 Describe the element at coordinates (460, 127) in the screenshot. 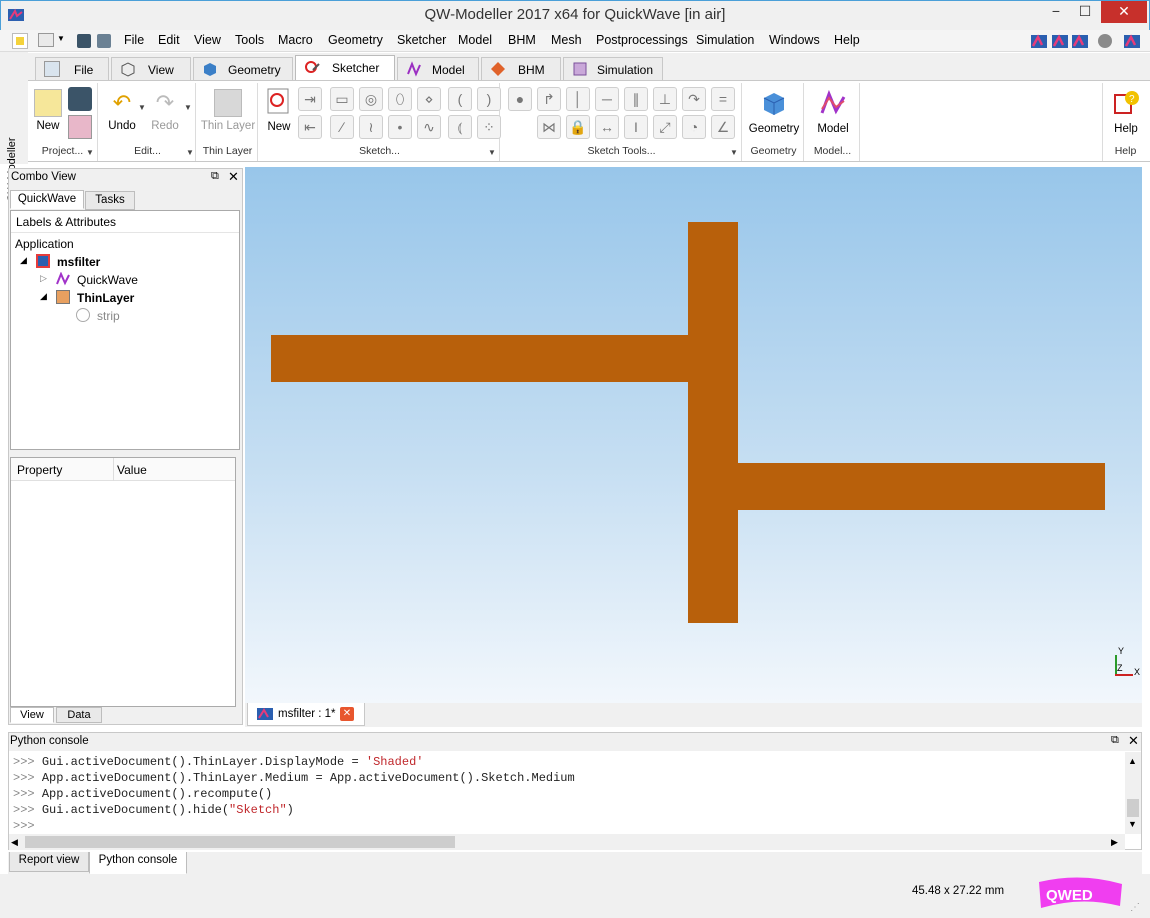

I see `slot-tool-icon: ⦅` at that location.